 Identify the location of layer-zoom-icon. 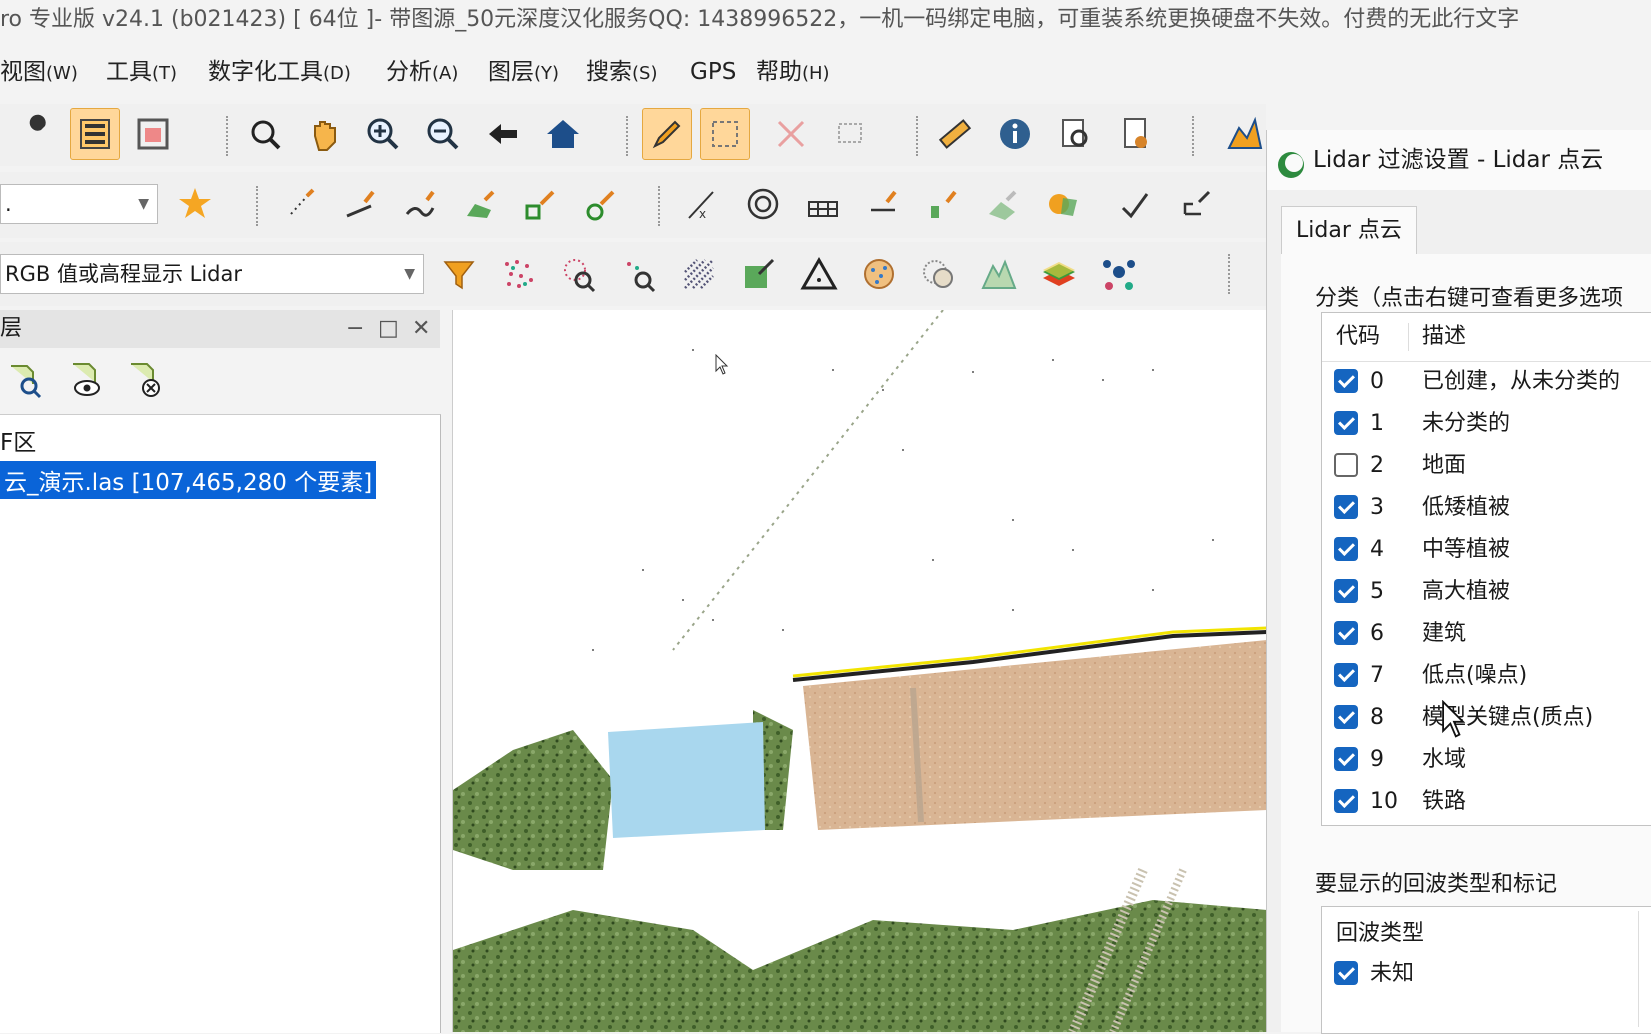
(25, 380).